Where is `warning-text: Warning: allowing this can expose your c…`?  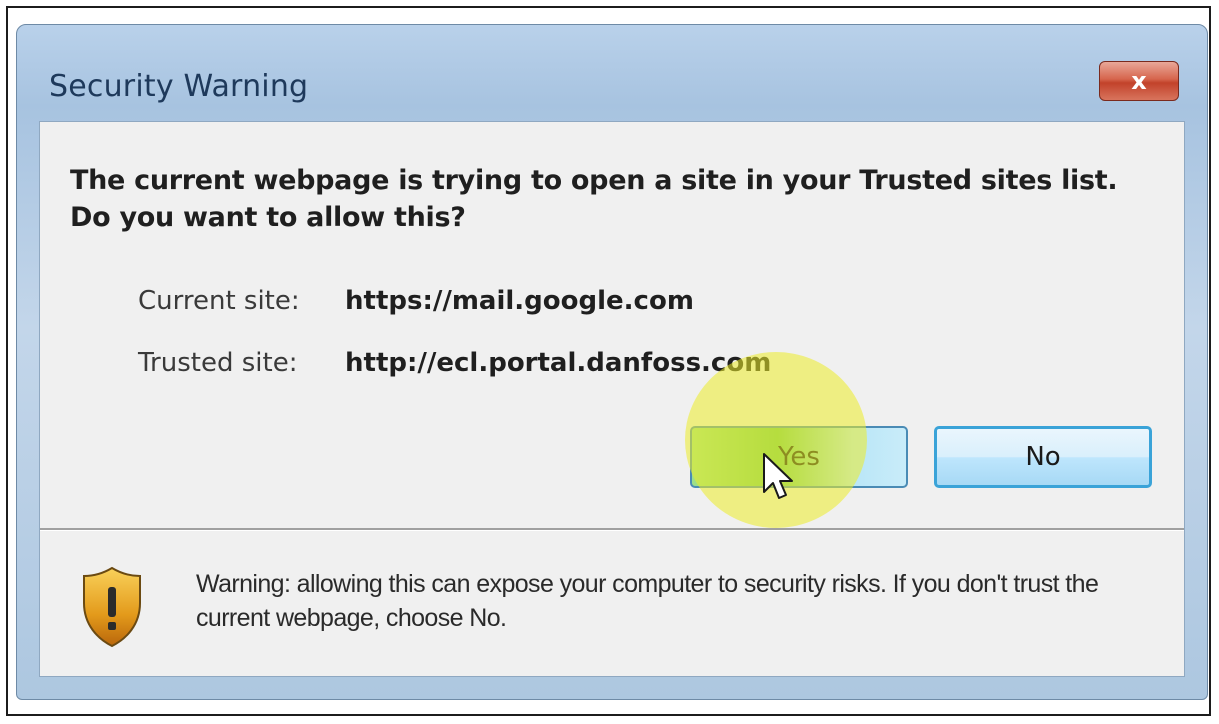
warning-text: Warning: allowing this can expose your c… is located at coordinates (647, 601).